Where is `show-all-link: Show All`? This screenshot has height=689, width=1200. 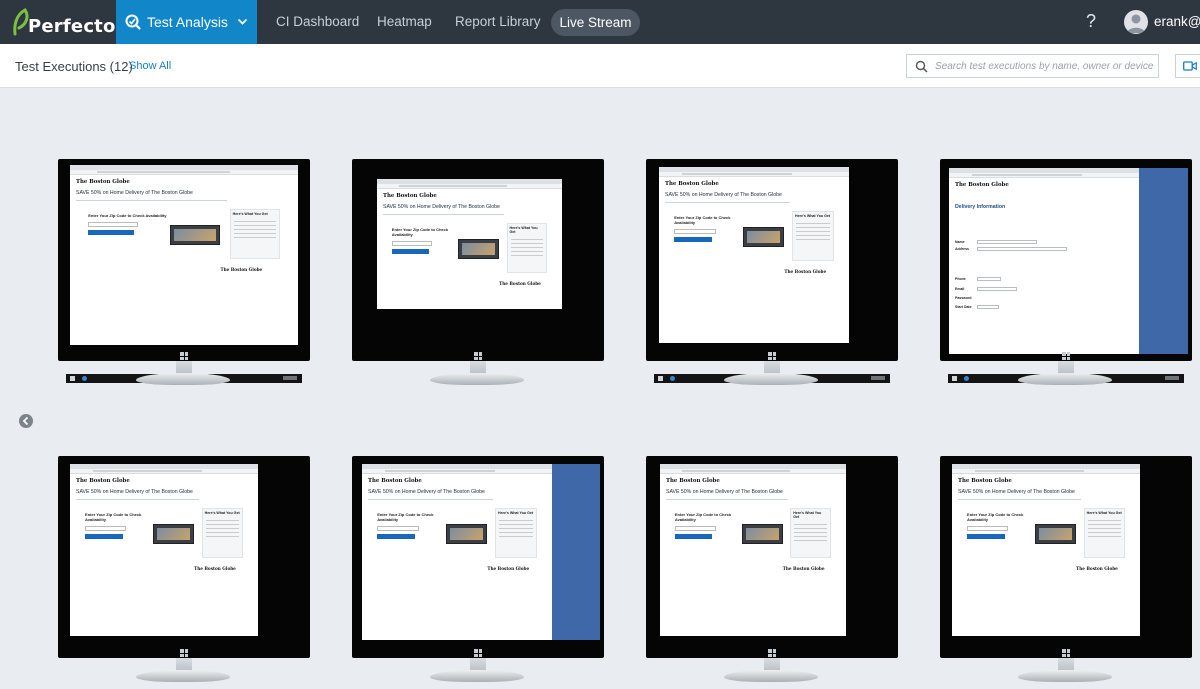 show-all-link: Show All is located at coordinates (150, 66).